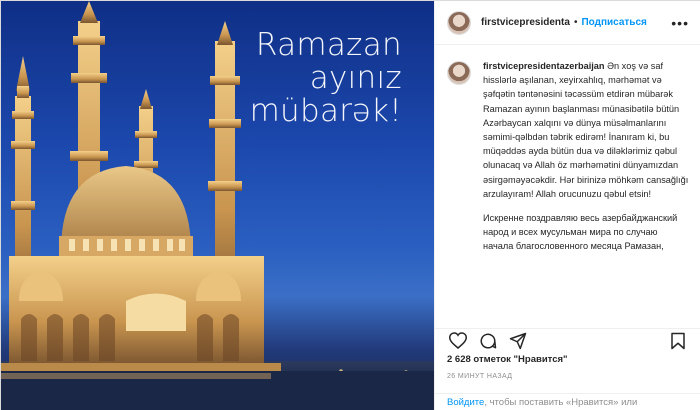 This screenshot has height=410, width=700. I want to click on login-prompt-text: , чтобы поставить «Нравится» или, so click(561, 402).